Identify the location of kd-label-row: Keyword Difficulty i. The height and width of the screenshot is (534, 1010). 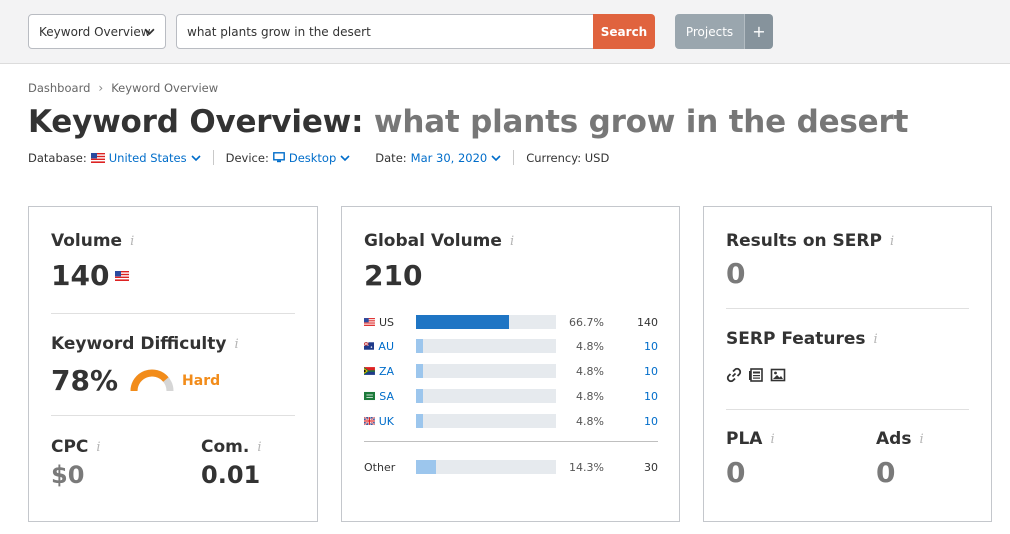
(145, 344).